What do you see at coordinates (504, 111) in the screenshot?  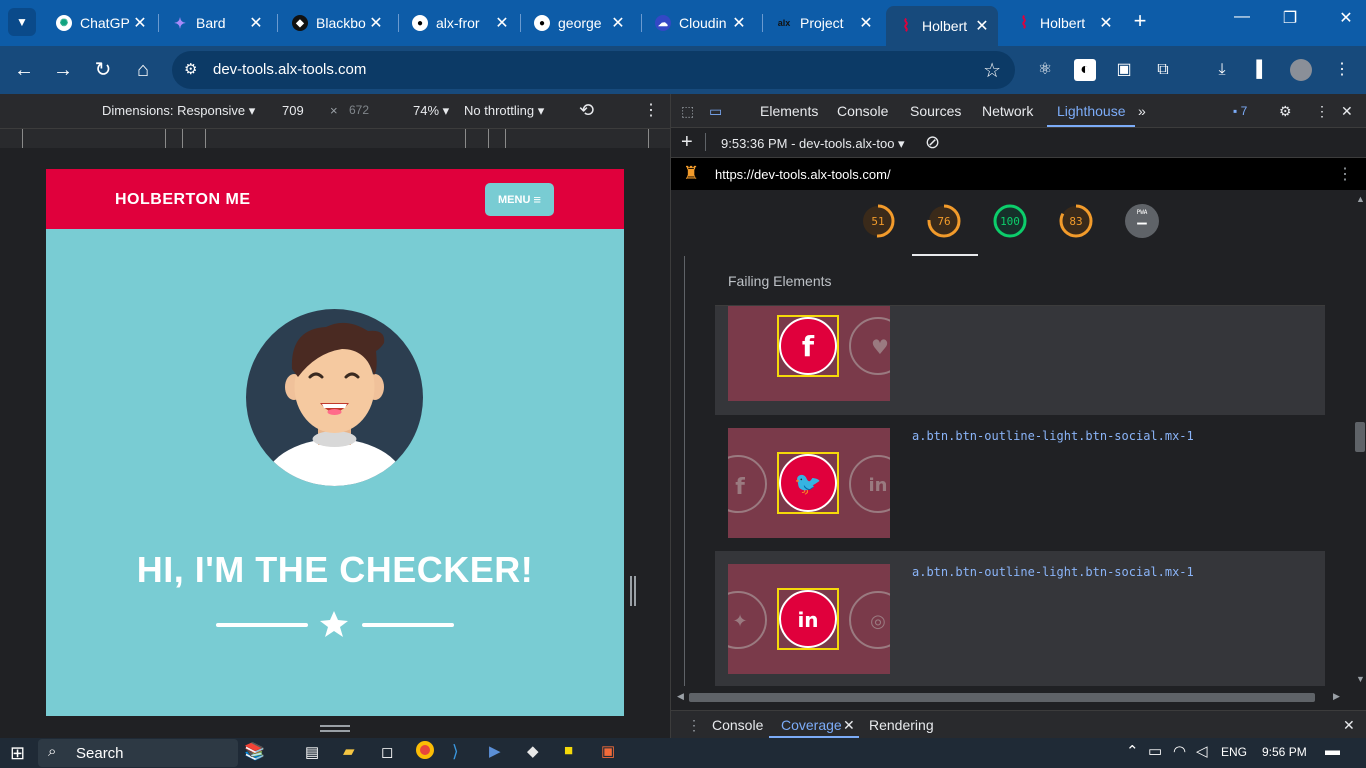 I see `throttling-select: No throttling ▾` at bounding box center [504, 111].